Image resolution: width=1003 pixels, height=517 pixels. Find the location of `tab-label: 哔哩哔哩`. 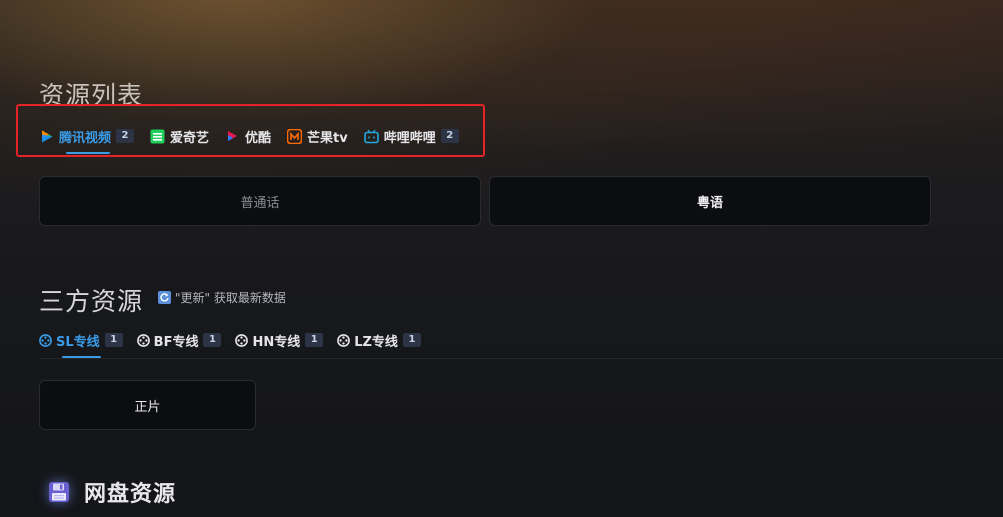

tab-label: 哔哩哔哩 is located at coordinates (409, 138).